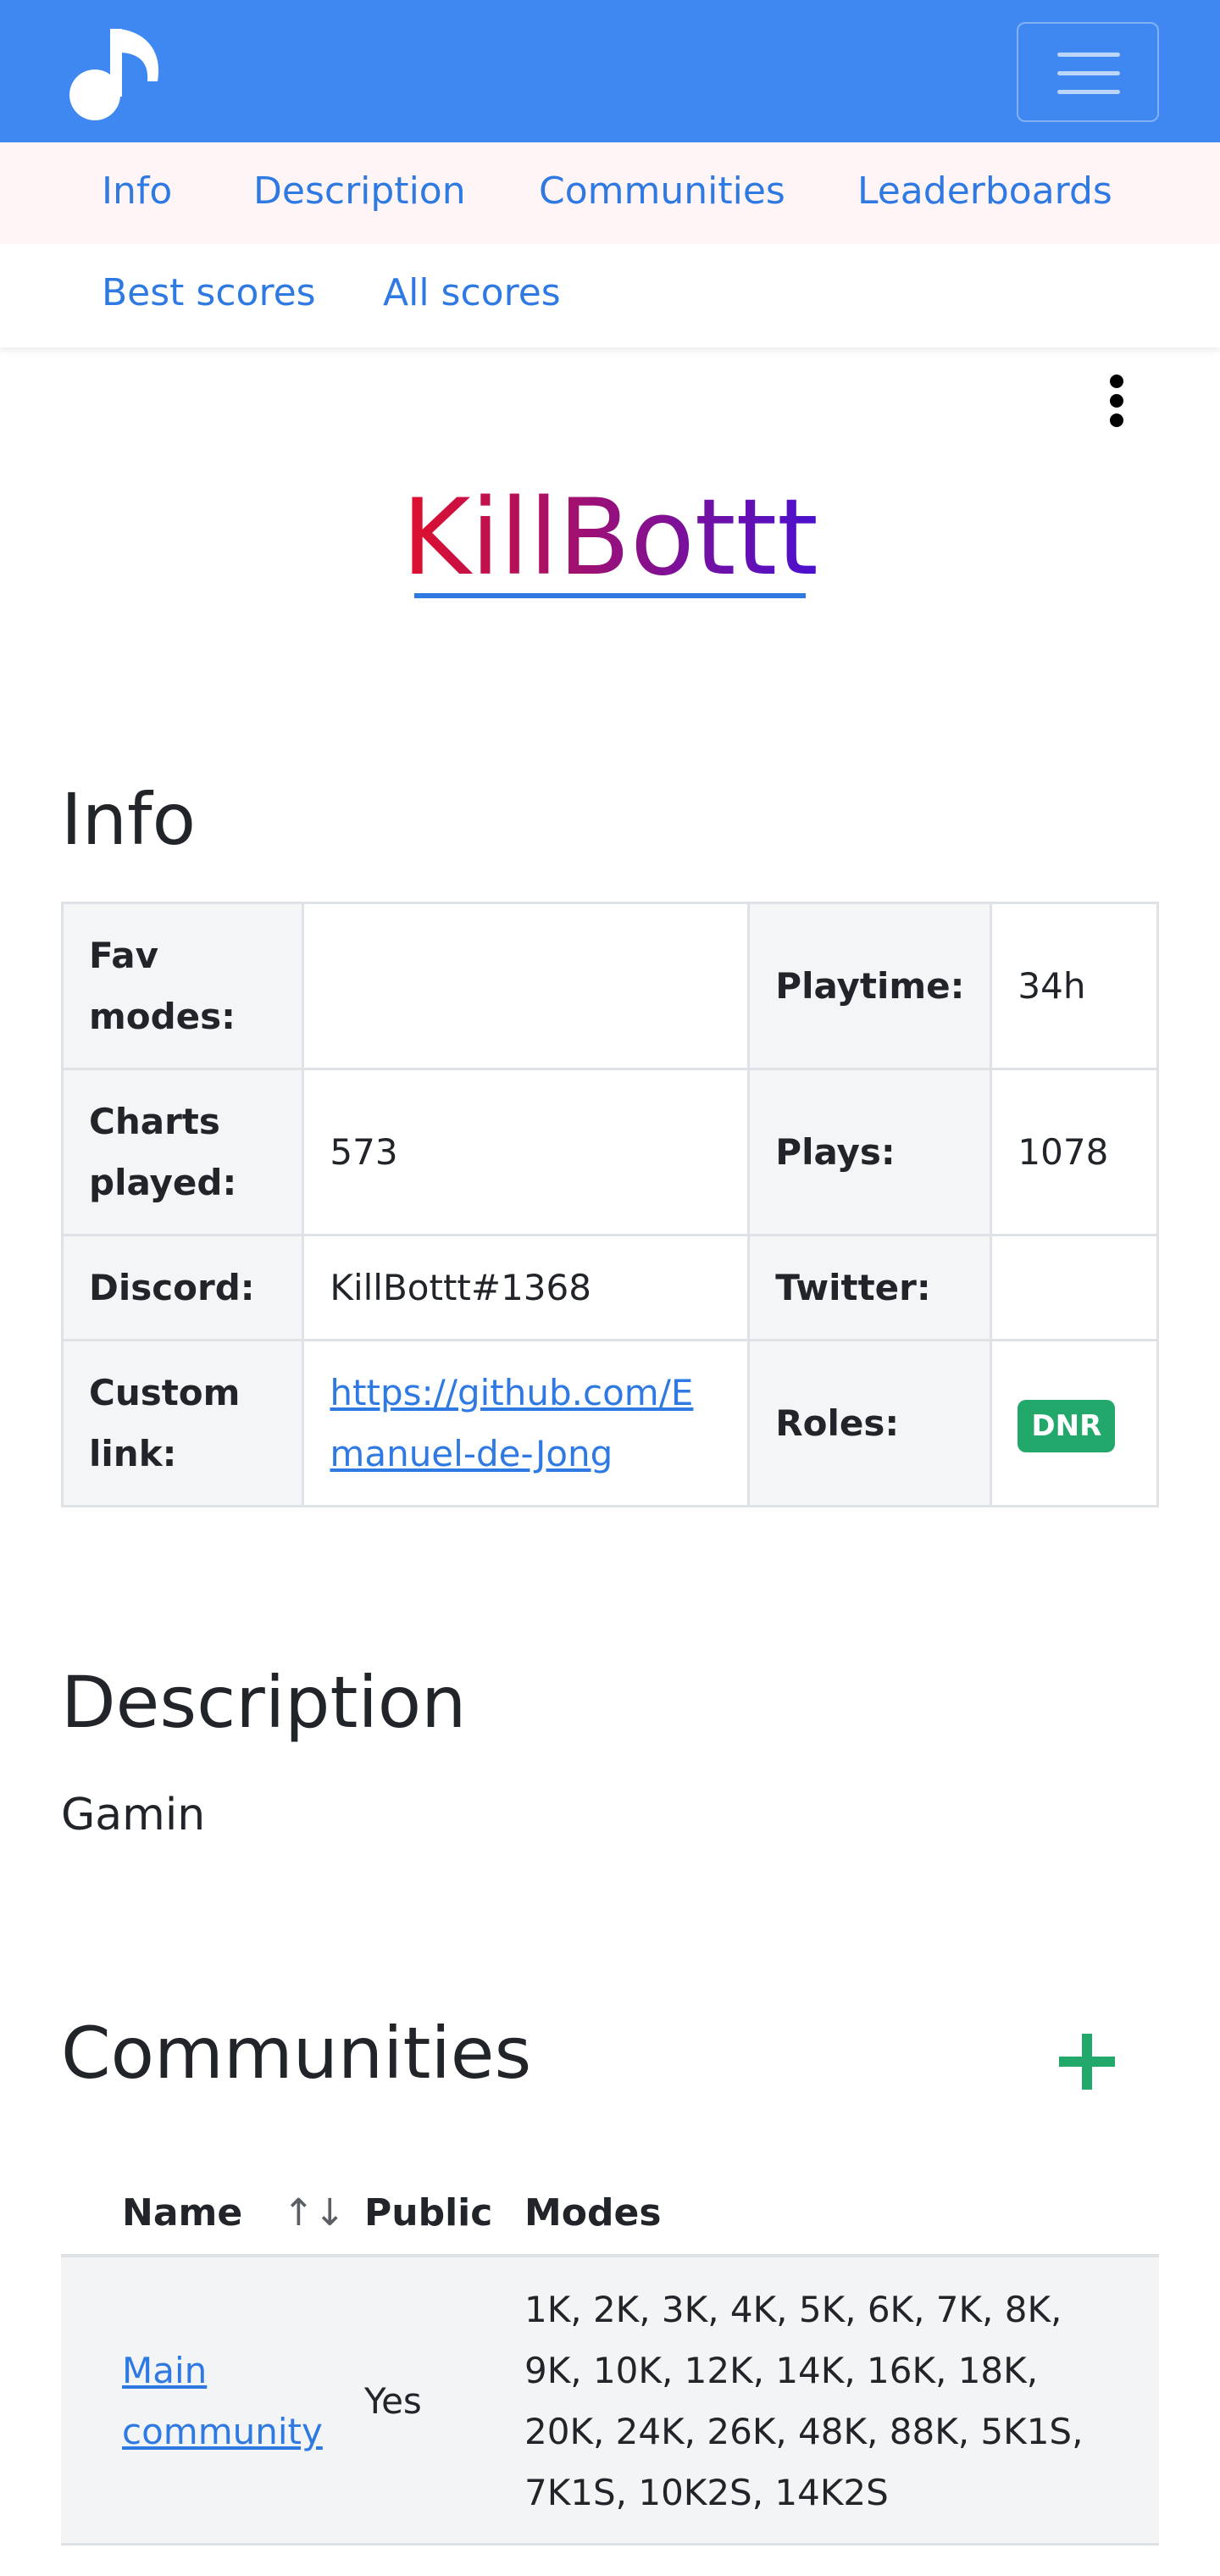  Describe the element at coordinates (264, 1702) in the screenshot. I see `description-heading: Description` at that location.